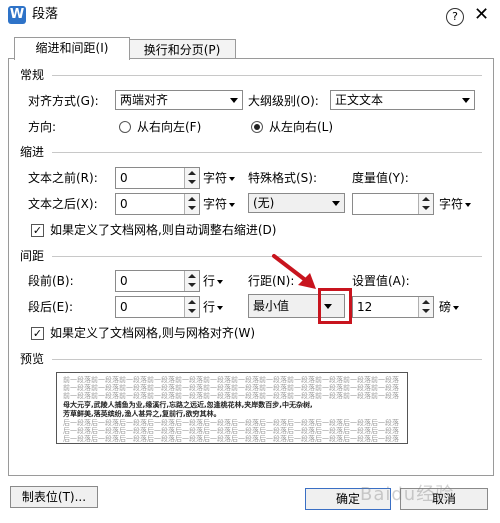  What do you see at coordinates (209, 281) in the screenshot?
I see `space-before-unit-text: 行` at bounding box center [209, 281].